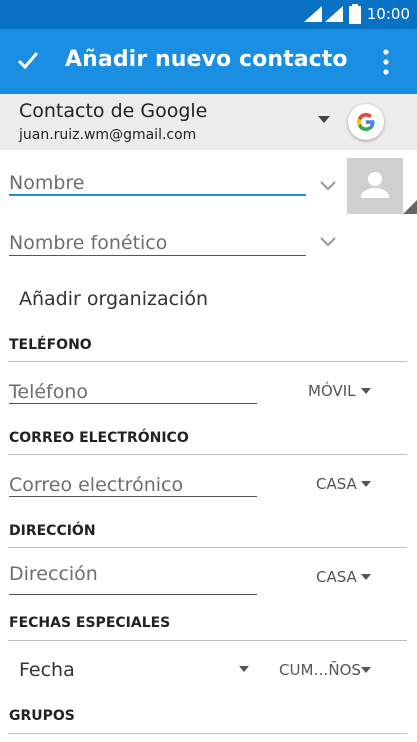 The width and height of the screenshot is (417, 742). Describe the element at coordinates (133, 594) in the screenshot. I see `address-underline` at that location.